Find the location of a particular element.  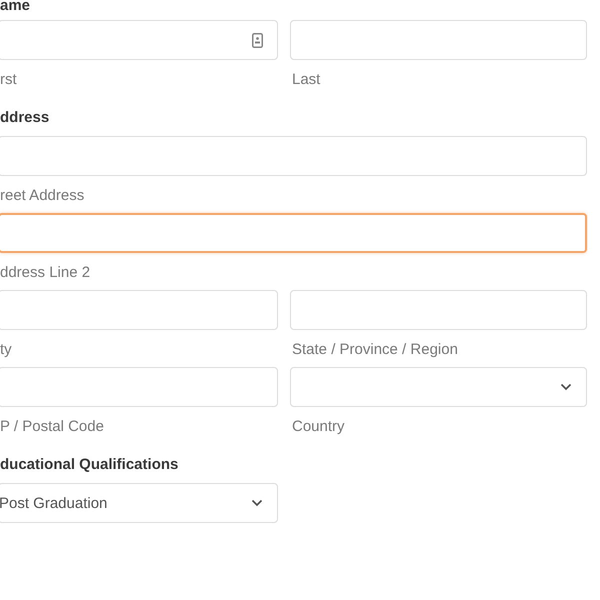

dropdown-select: Post Graduation is located at coordinates (139, 503).